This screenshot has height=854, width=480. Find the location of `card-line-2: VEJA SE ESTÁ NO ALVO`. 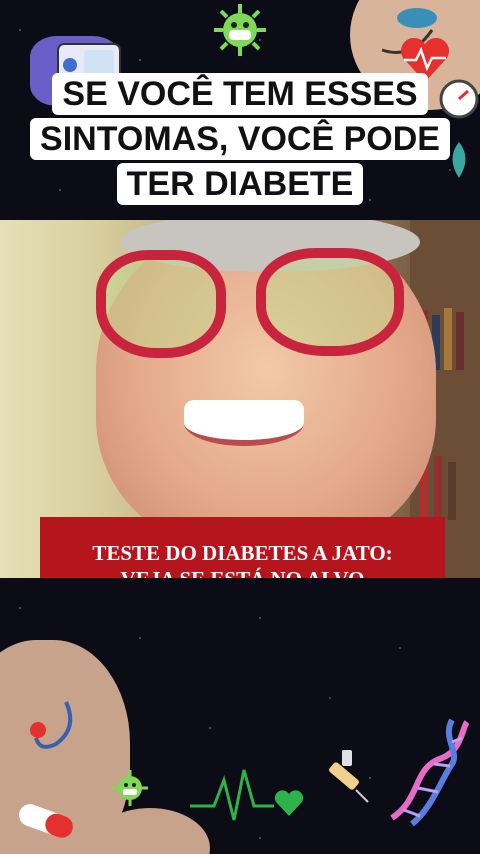

card-line-2: VEJA SE ESTÁ NO ALVO is located at coordinates (242, 572).